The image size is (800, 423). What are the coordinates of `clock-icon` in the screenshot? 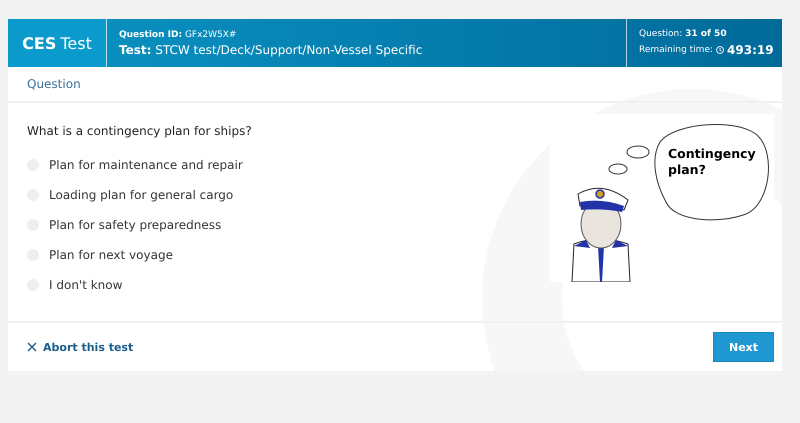 It's located at (720, 50).